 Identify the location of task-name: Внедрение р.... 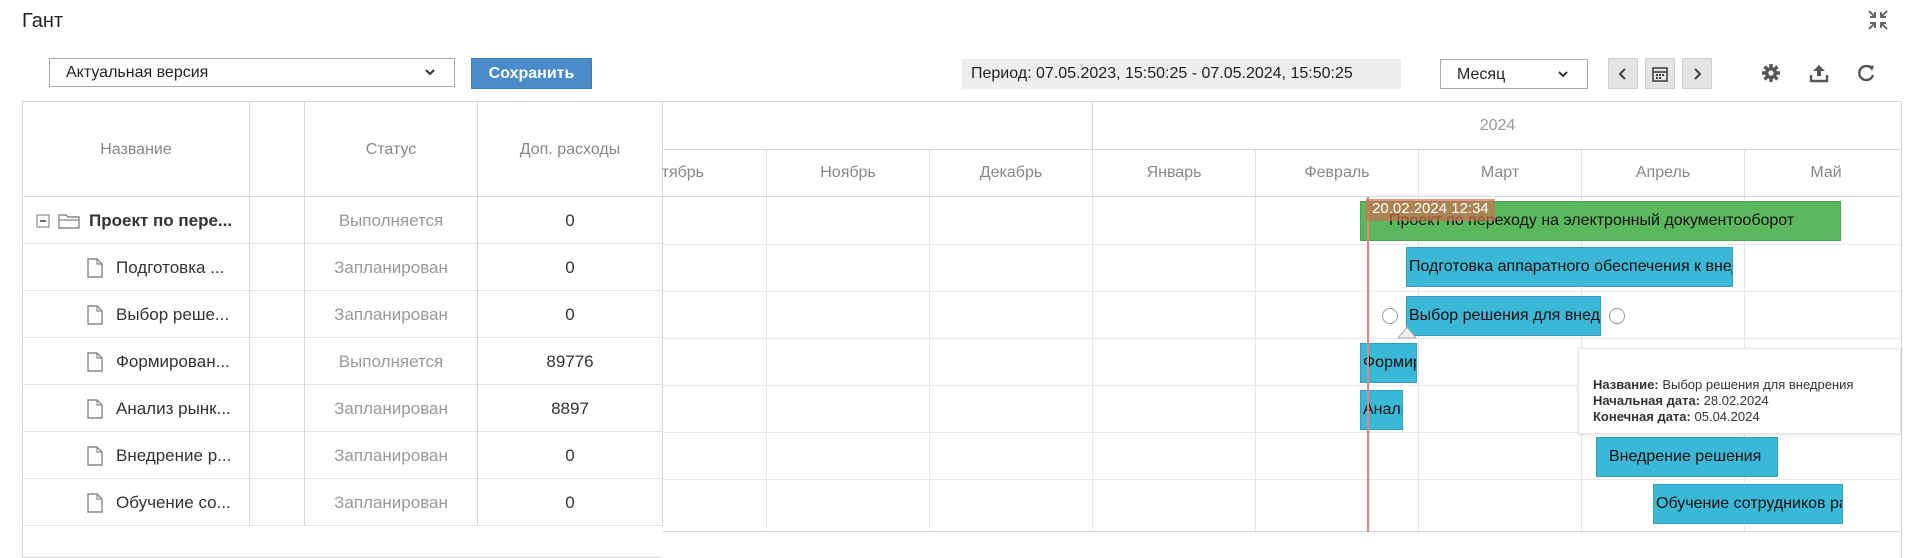
(174, 455).